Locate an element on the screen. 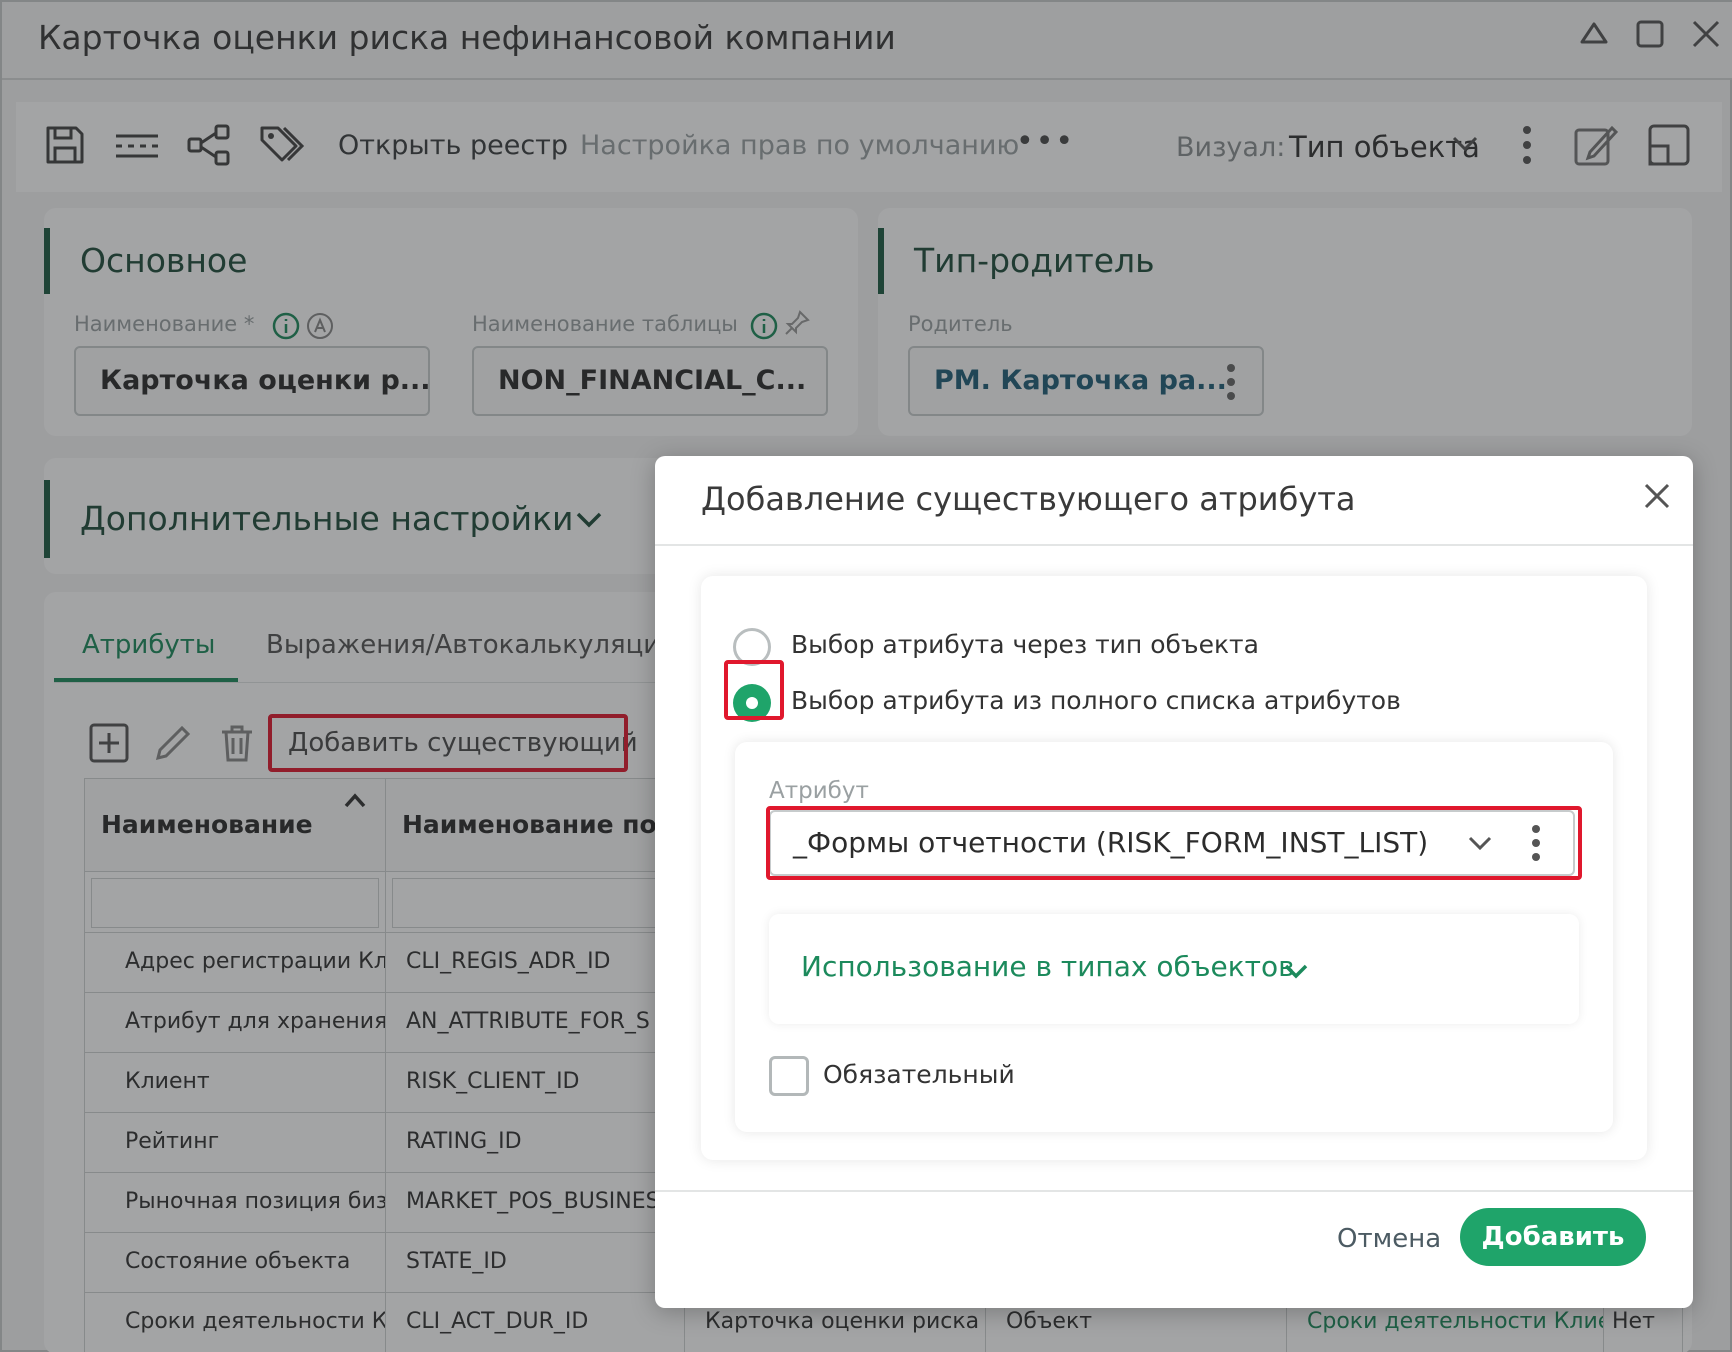 The width and height of the screenshot is (1732, 1352). highlight-radio is located at coordinates (754, 690).